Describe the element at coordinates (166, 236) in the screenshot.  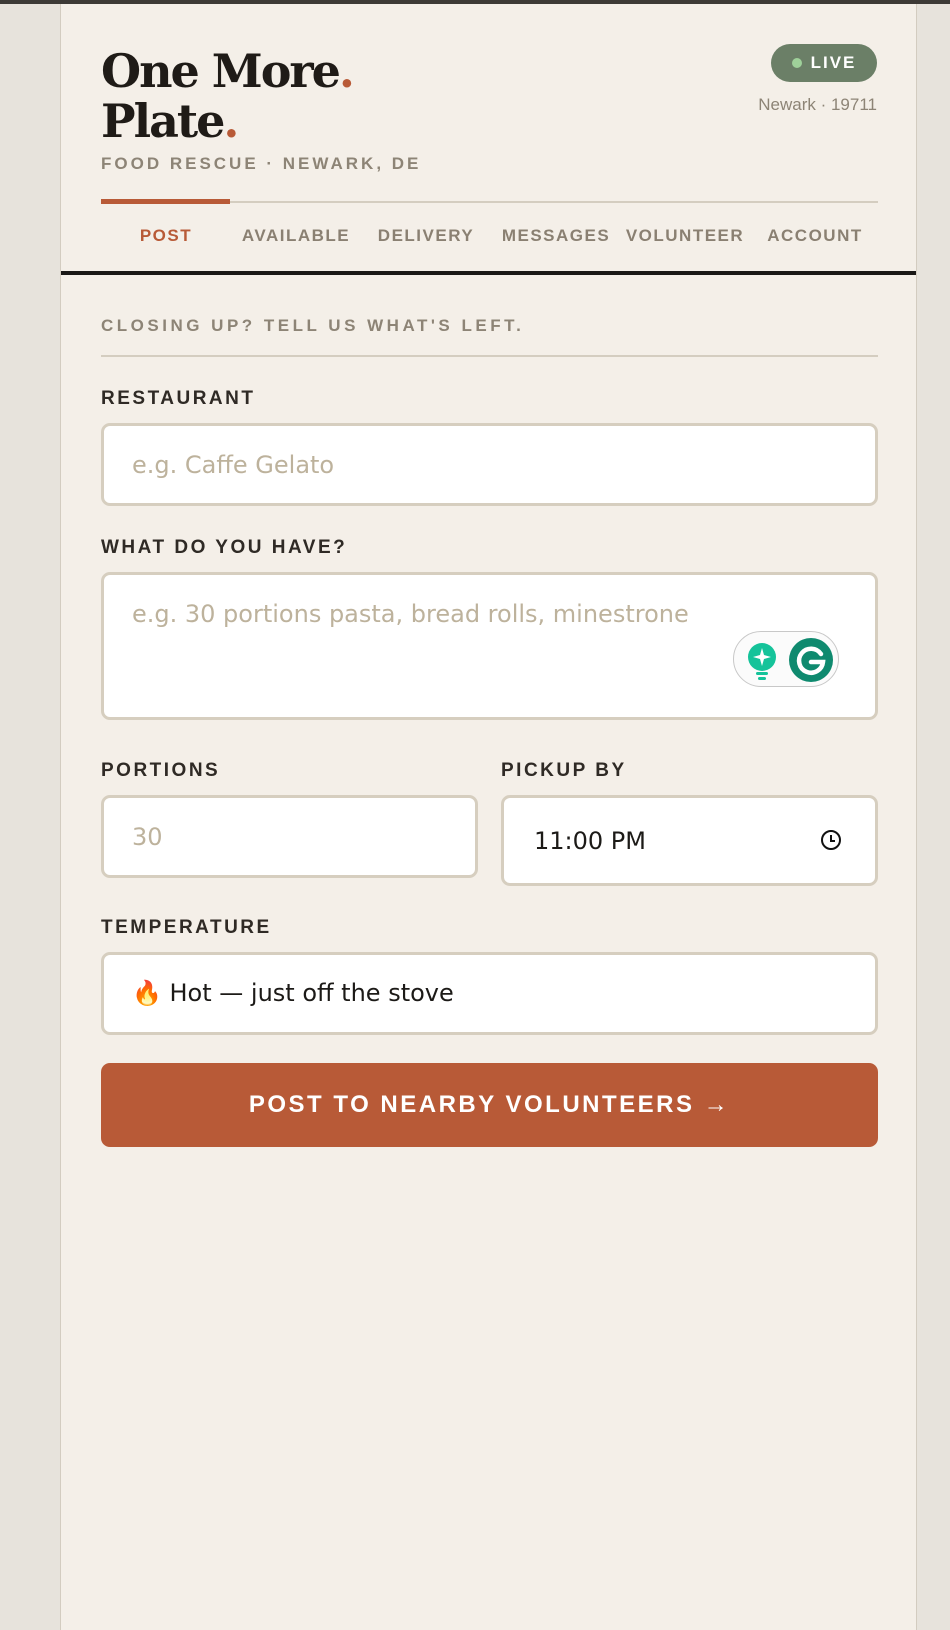
I see `tab-post: POST` at that location.